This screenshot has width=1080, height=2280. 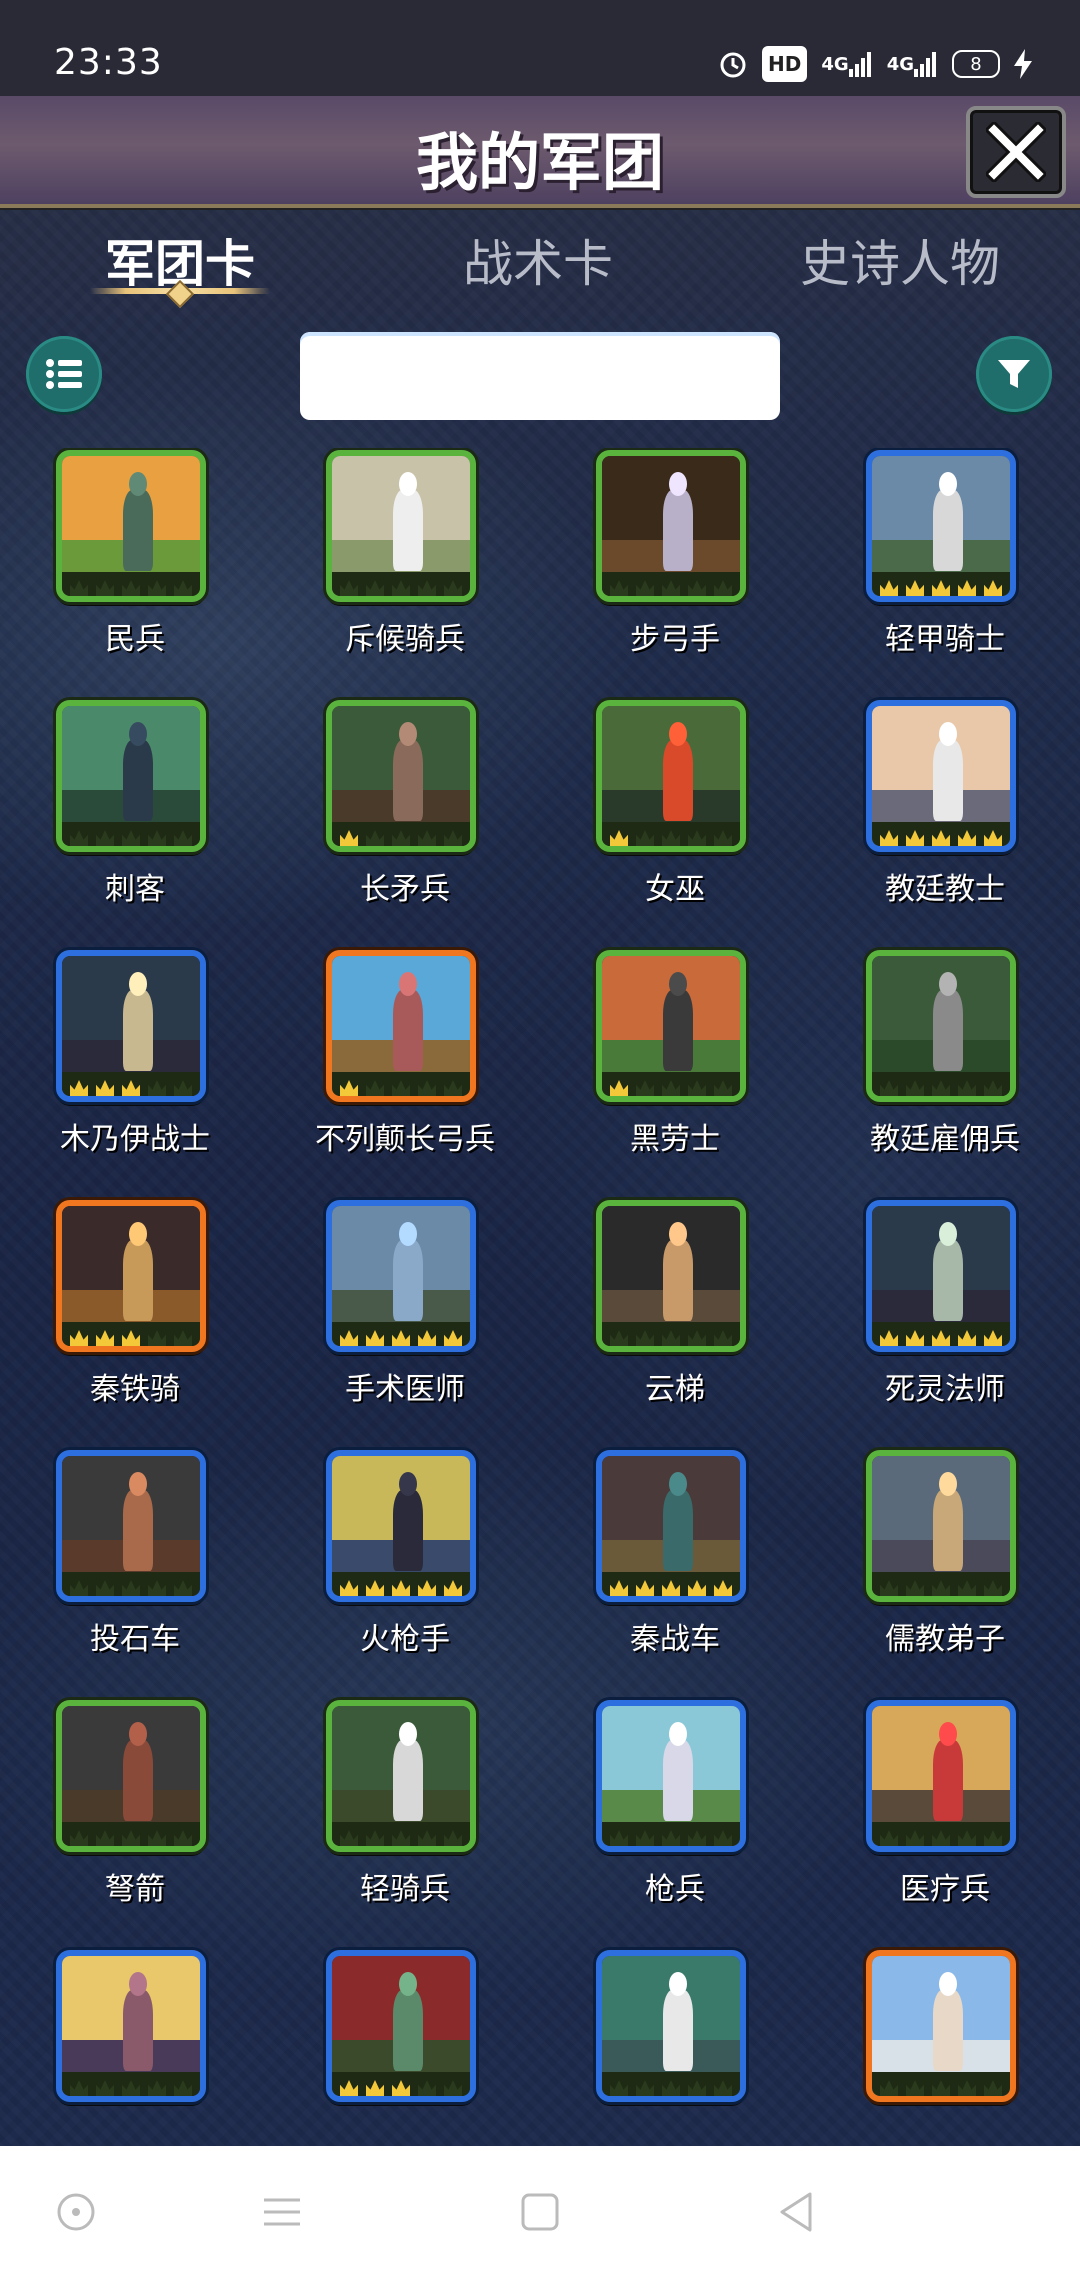 What do you see at coordinates (675, 1889) in the screenshot?
I see `unit-name: 枪兵` at bounding box center [675, 1889].